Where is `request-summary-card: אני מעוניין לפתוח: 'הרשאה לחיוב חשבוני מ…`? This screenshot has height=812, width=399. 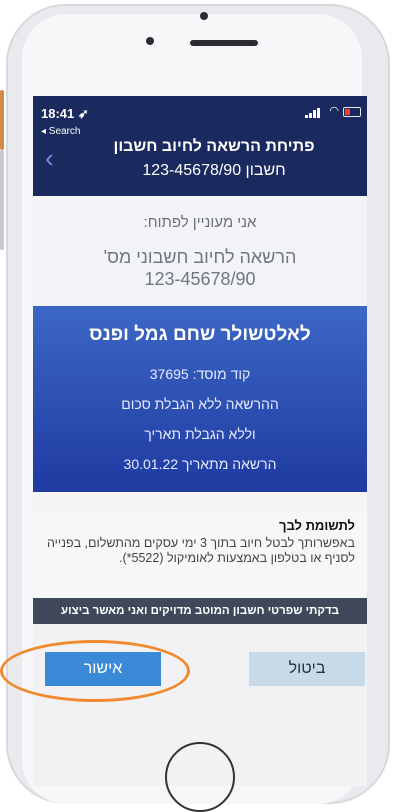
request-summary-card: אני מעוניין לפתוח: 'הרשאה לחיוב חשבוני מ… is located at coordinates (200, 251).